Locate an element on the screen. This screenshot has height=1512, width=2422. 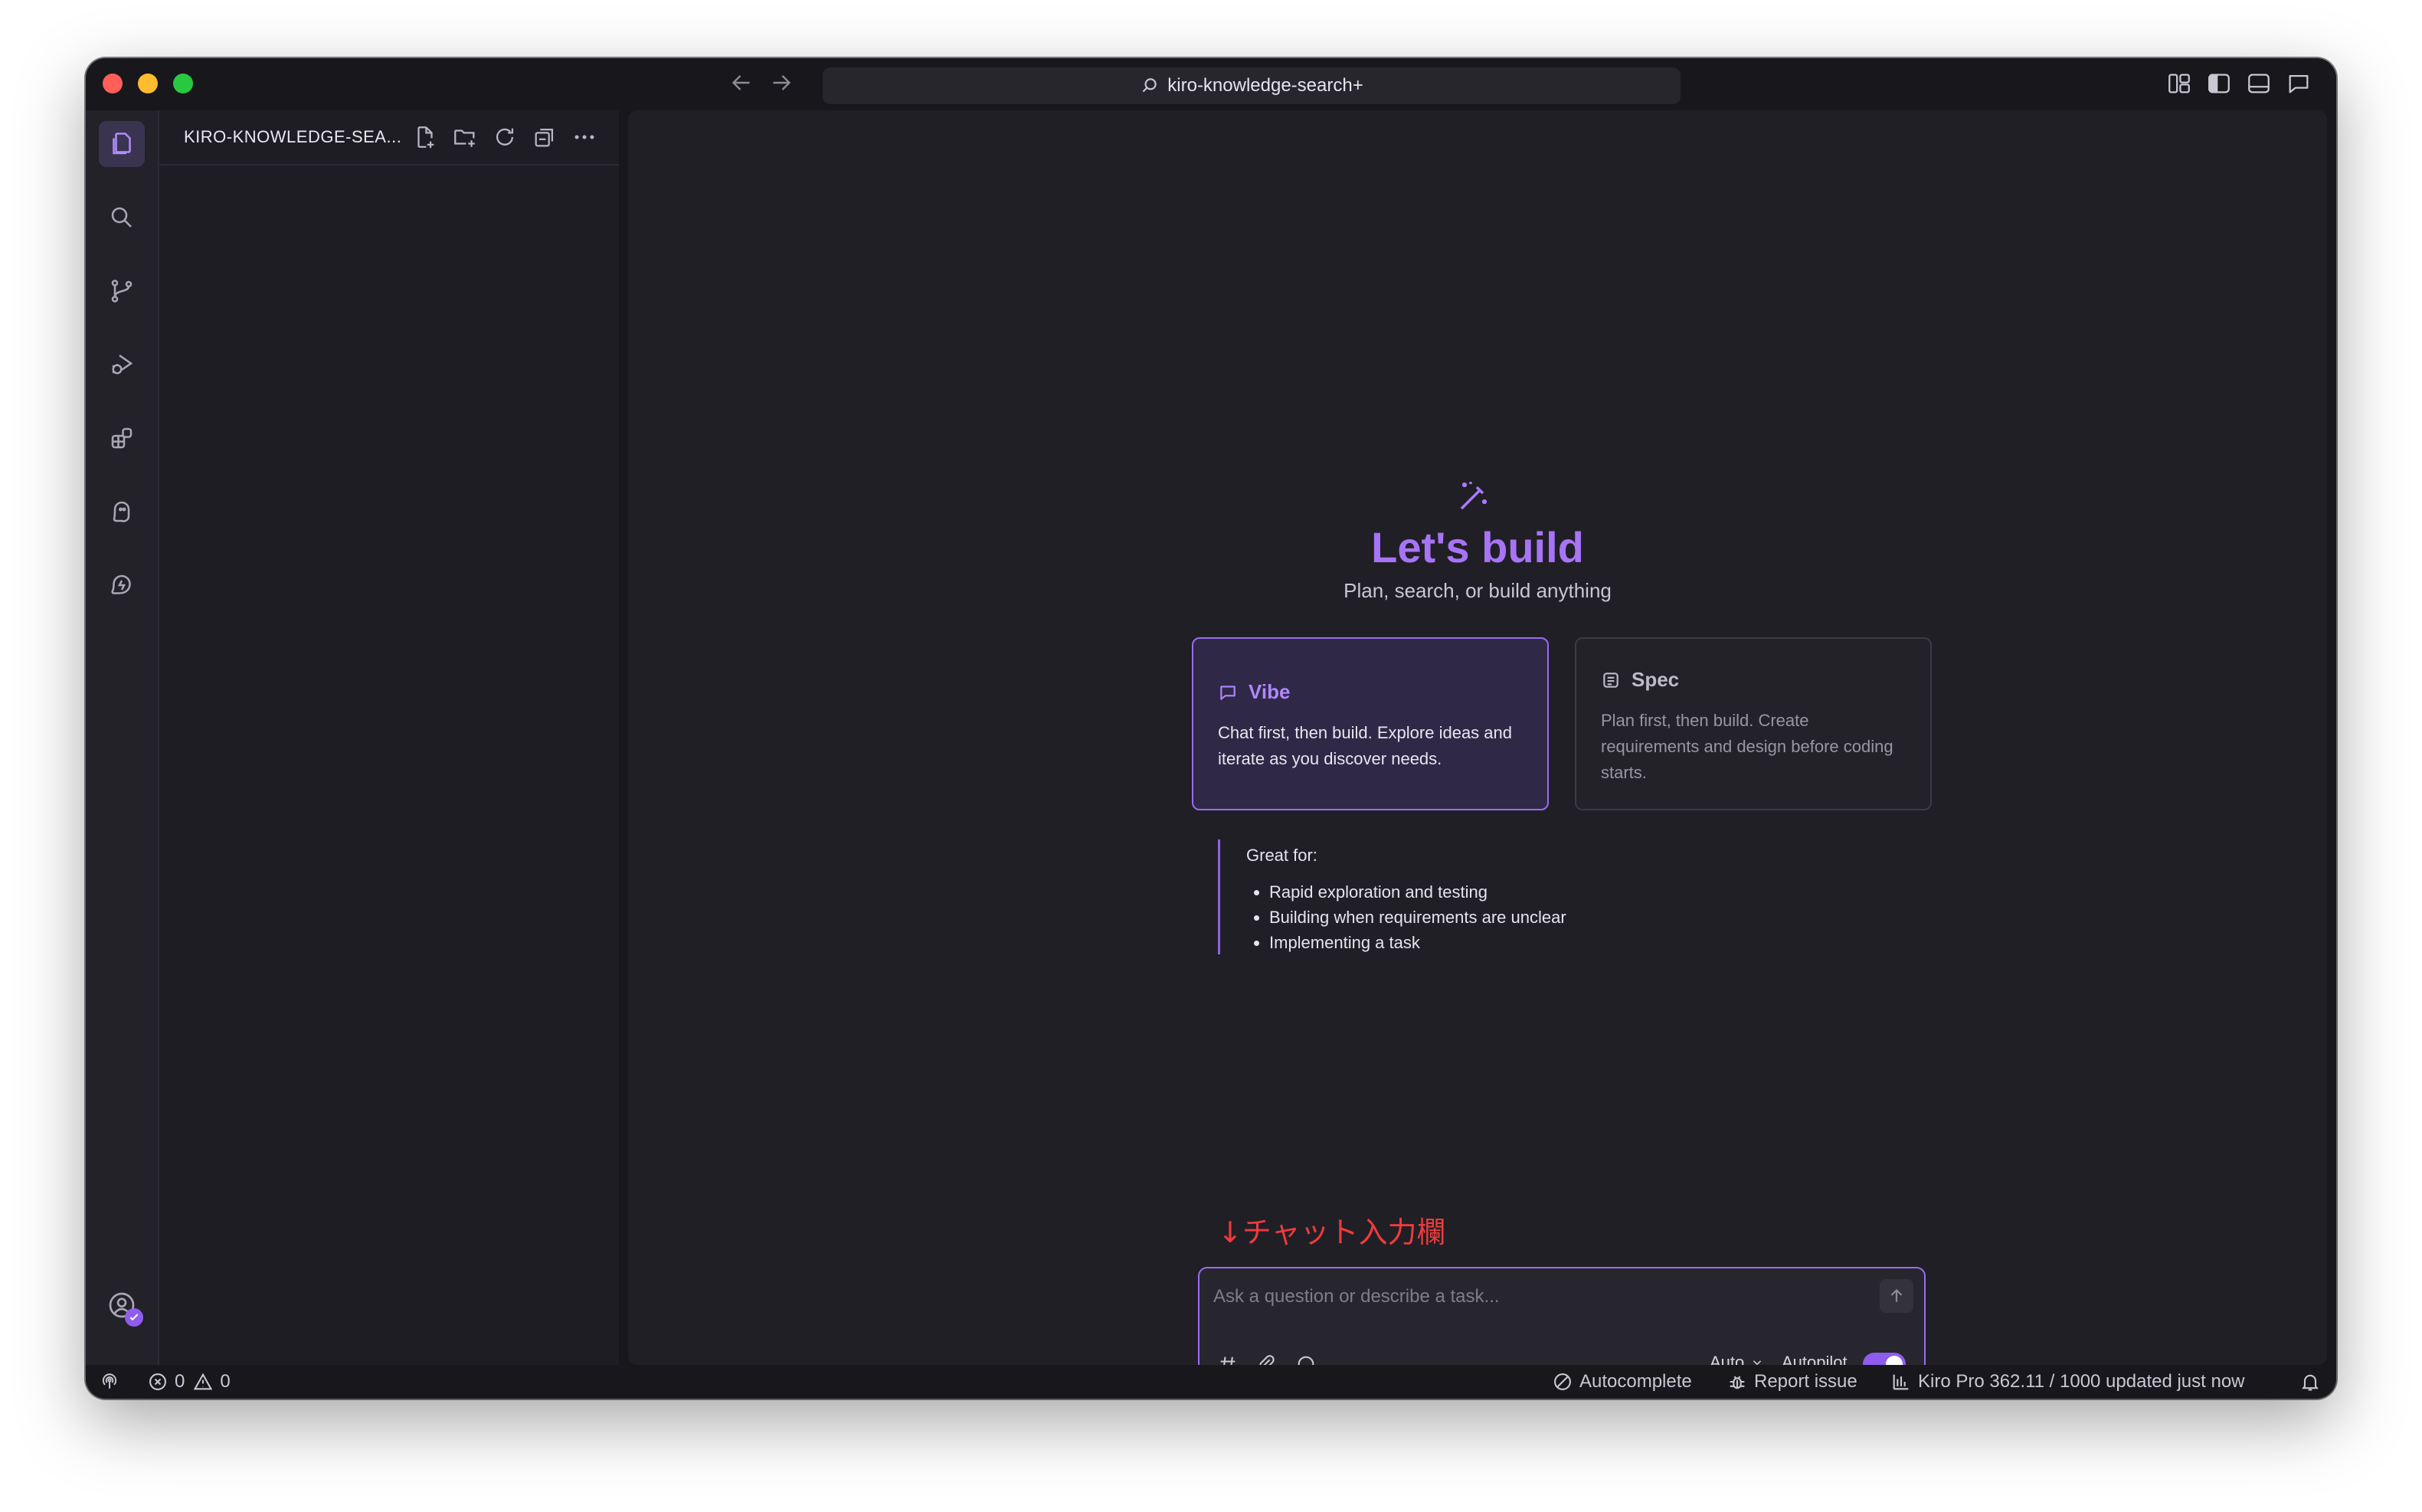
spec-card-title: Spec is located at coordinates (1656, 679).